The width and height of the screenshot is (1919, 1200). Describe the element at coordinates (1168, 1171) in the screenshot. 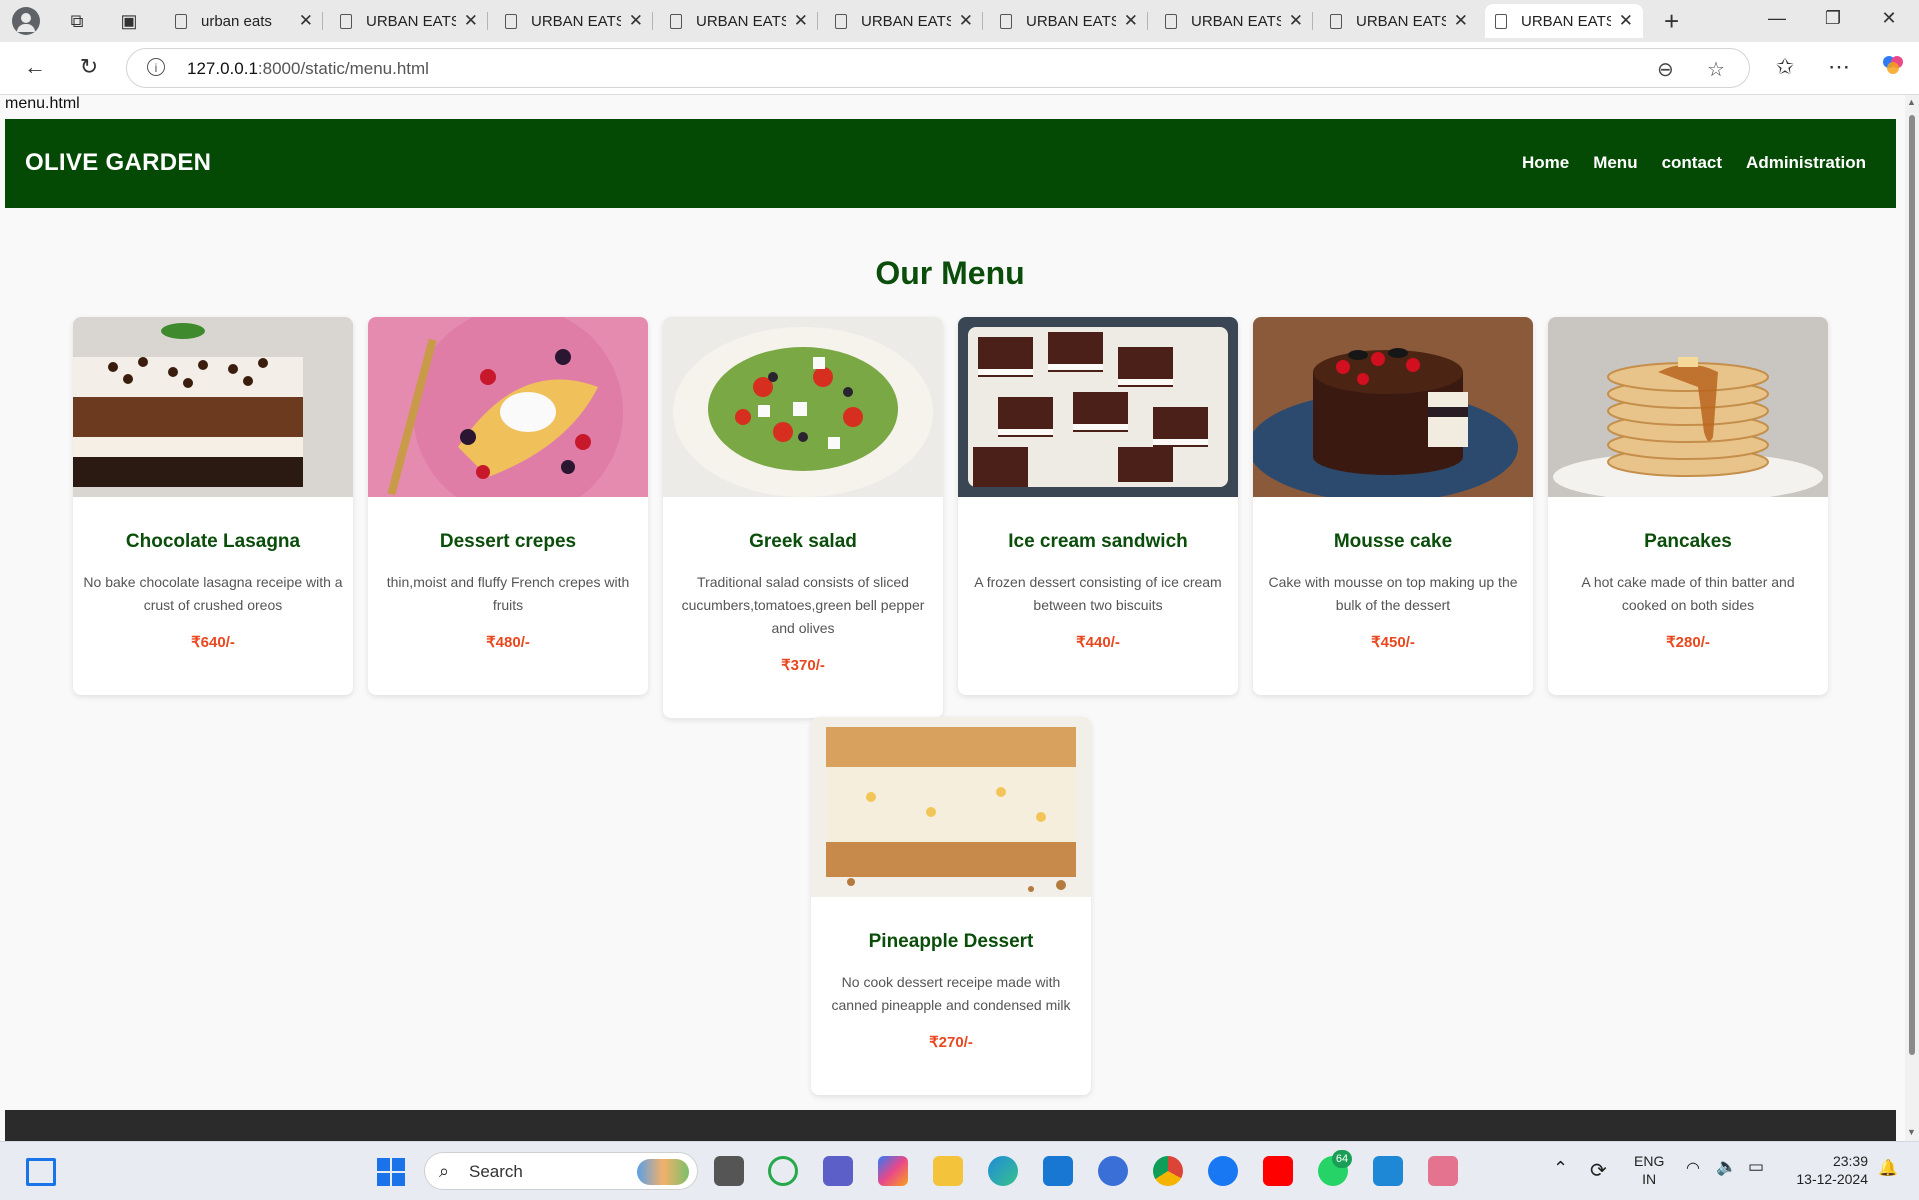

I see `chrome-icon` at that location.